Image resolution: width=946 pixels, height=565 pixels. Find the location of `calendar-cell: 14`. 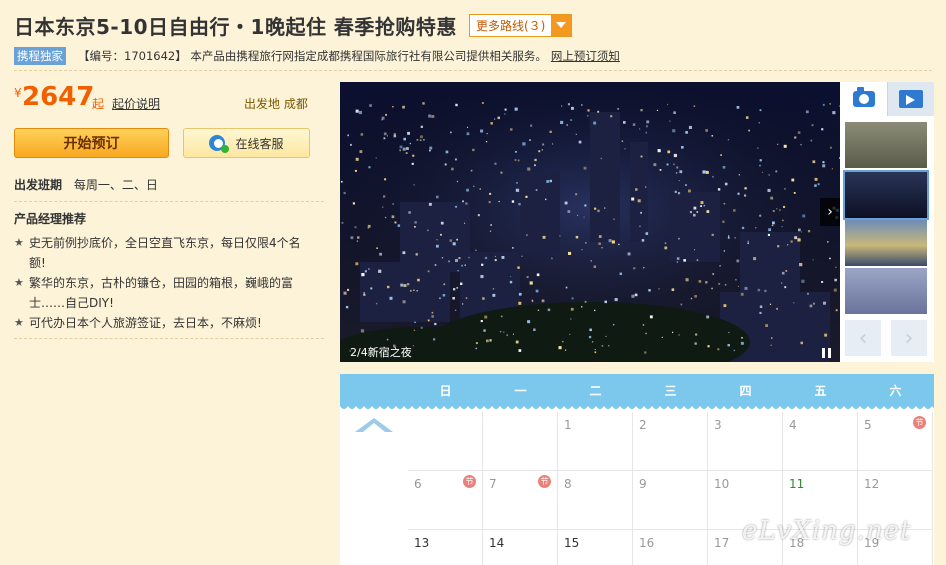

calendar-cell: 14 is located at coordinates (520, 547).